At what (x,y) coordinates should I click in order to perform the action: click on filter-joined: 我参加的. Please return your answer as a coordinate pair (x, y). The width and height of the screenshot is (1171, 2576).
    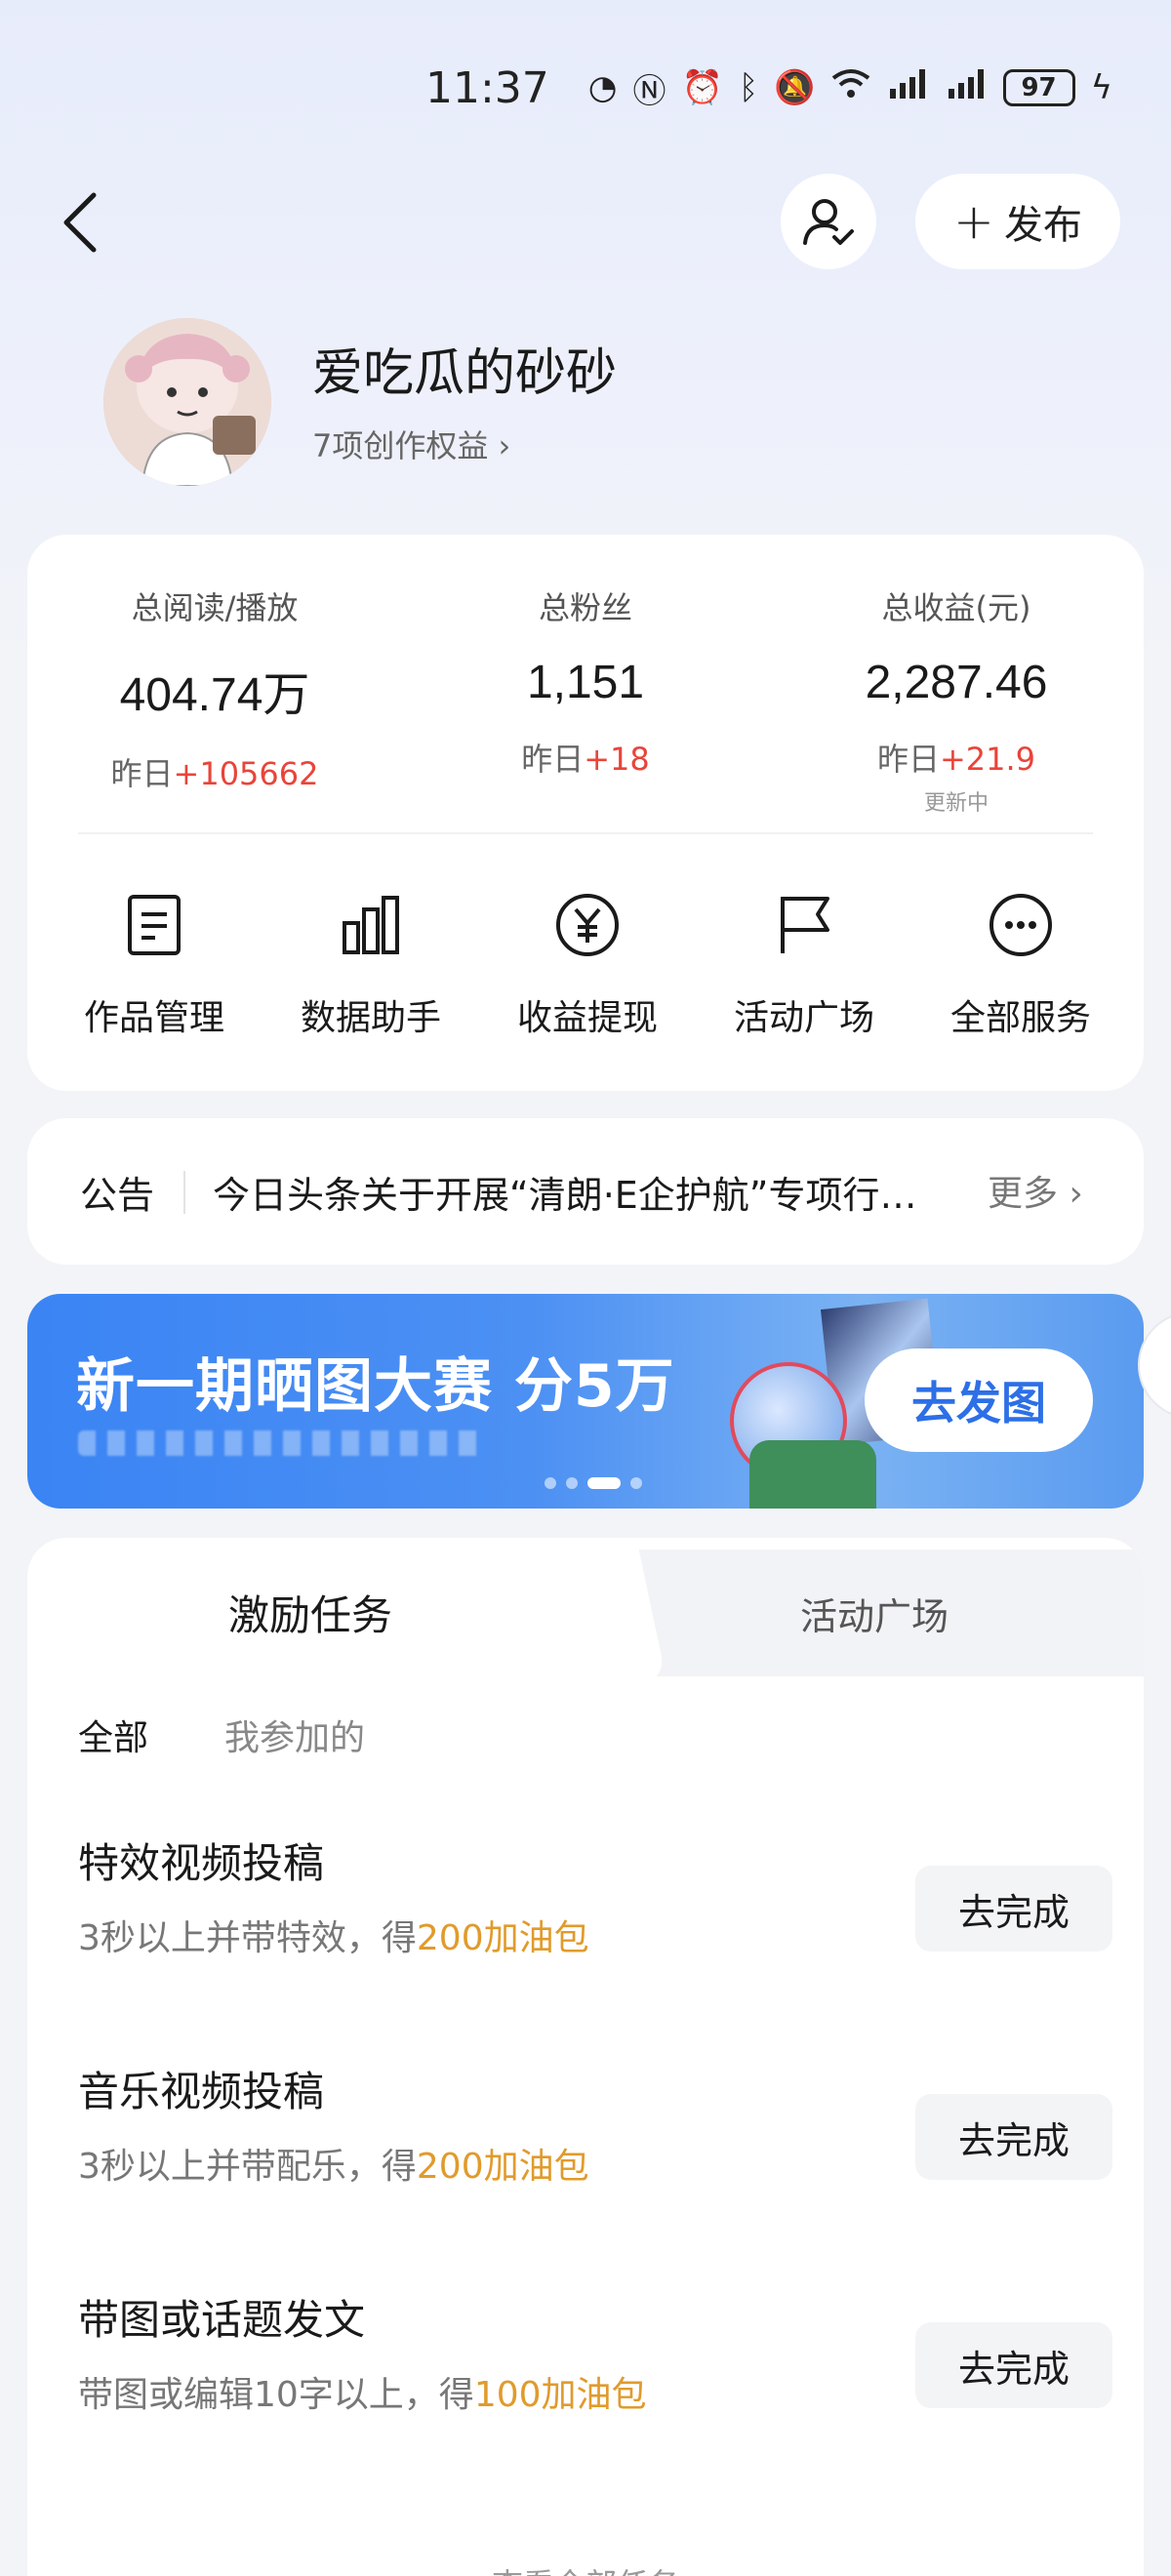
    Looking at the image, I should click on (294, 1735).